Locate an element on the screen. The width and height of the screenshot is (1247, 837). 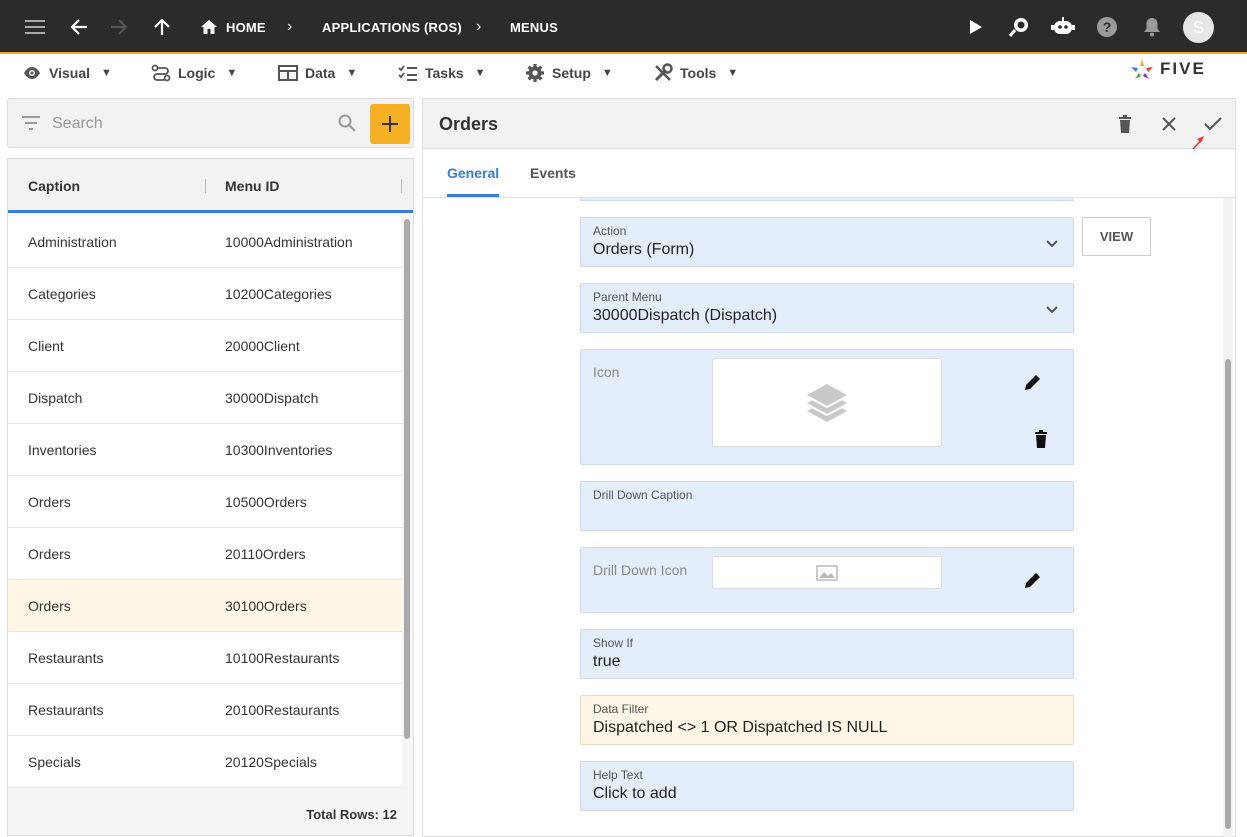
menu-visual-label: Visual is located at coordinates (69, 73).